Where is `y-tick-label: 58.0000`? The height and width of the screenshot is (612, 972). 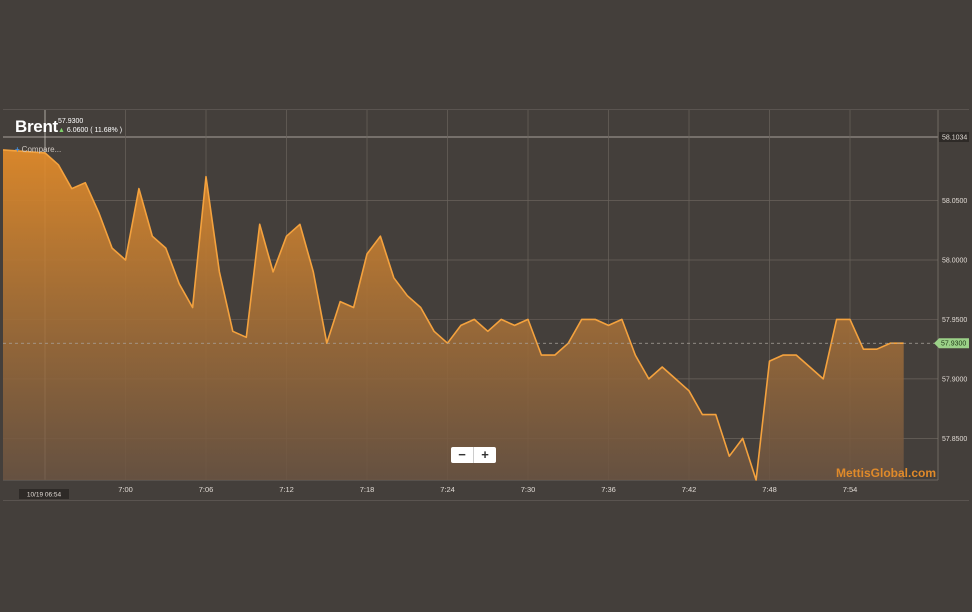
y-tick-label: 58.0000 is located at coordinates (954, 260).